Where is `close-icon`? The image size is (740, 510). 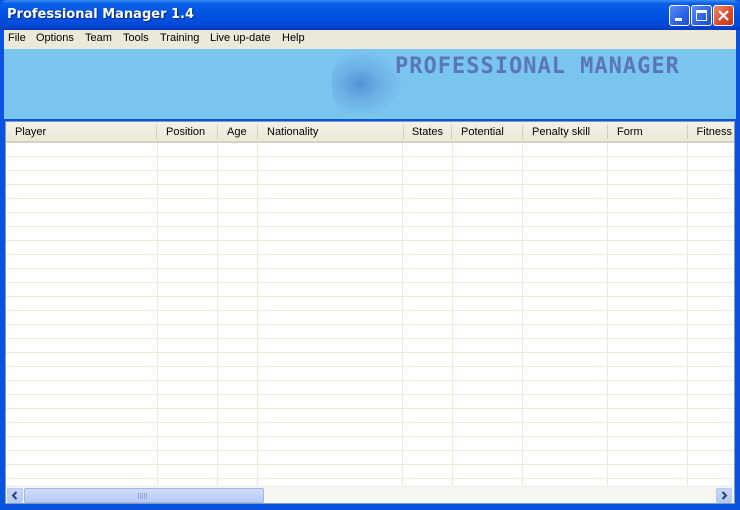 close-icon is located at coordinates (723, 15).